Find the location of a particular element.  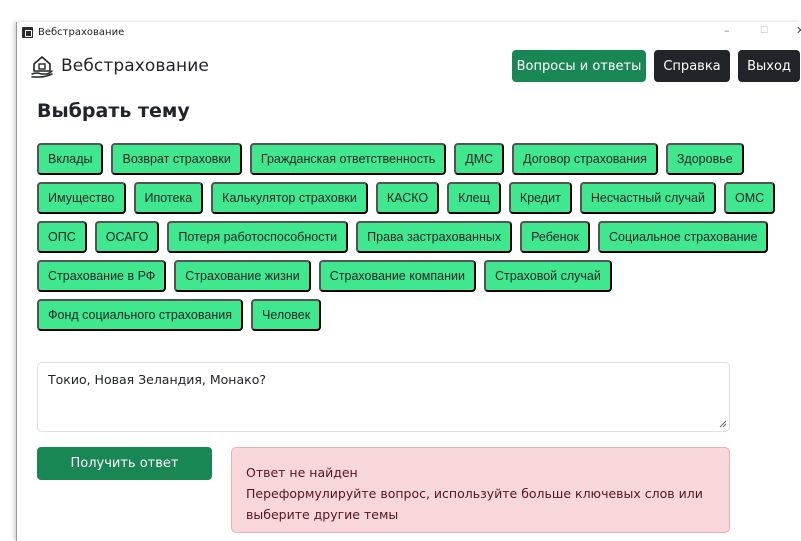

maximize-icon: ☐ is located at coordinates (764, 31).